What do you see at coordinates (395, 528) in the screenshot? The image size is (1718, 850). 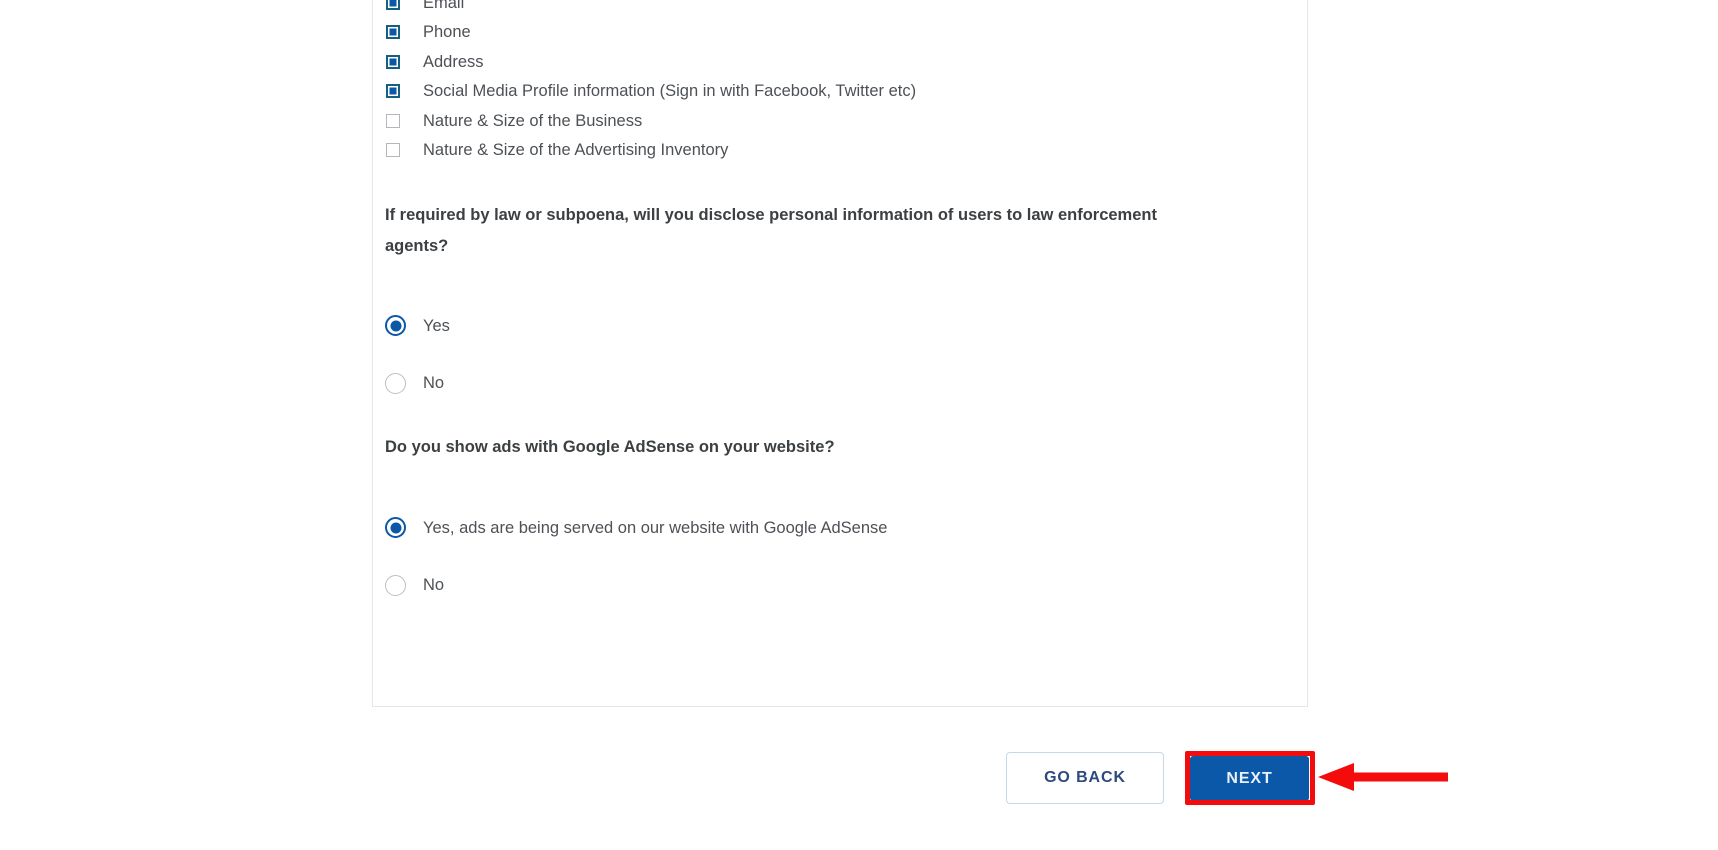 I see `radio-adsense-yes-icon` at bounding box center [395, 528].